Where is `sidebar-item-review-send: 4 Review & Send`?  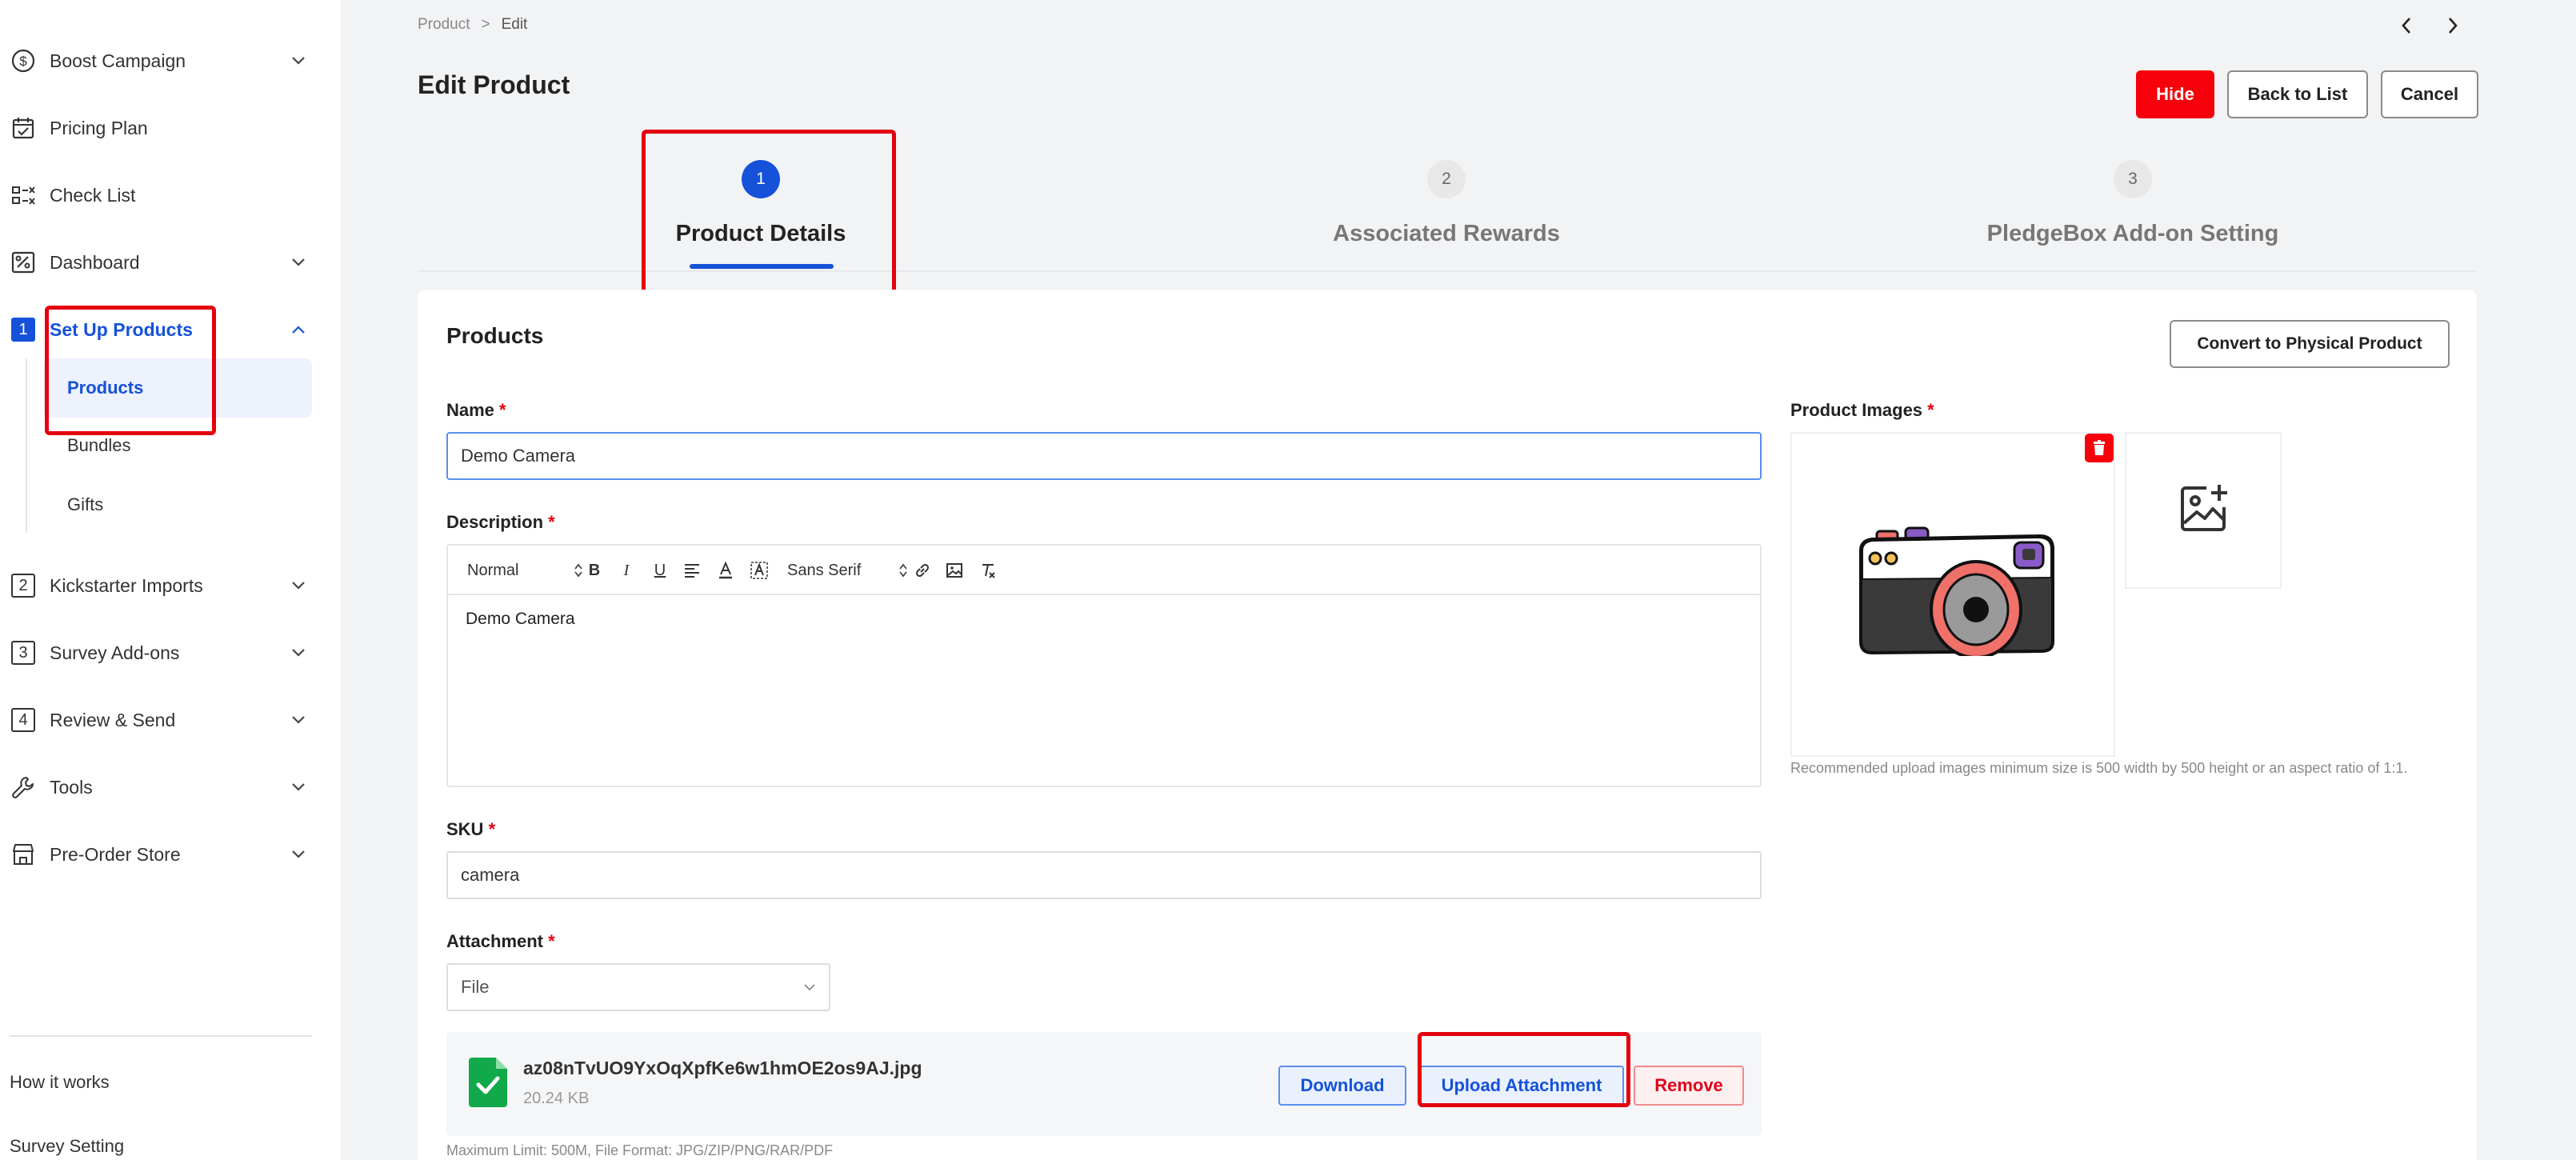
sidebar-item-review-send: 4 Review & Send is located at coordinates (170, 720).